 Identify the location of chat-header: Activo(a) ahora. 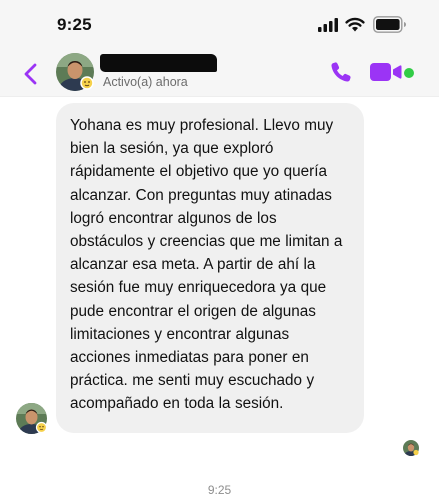
(219, 74).